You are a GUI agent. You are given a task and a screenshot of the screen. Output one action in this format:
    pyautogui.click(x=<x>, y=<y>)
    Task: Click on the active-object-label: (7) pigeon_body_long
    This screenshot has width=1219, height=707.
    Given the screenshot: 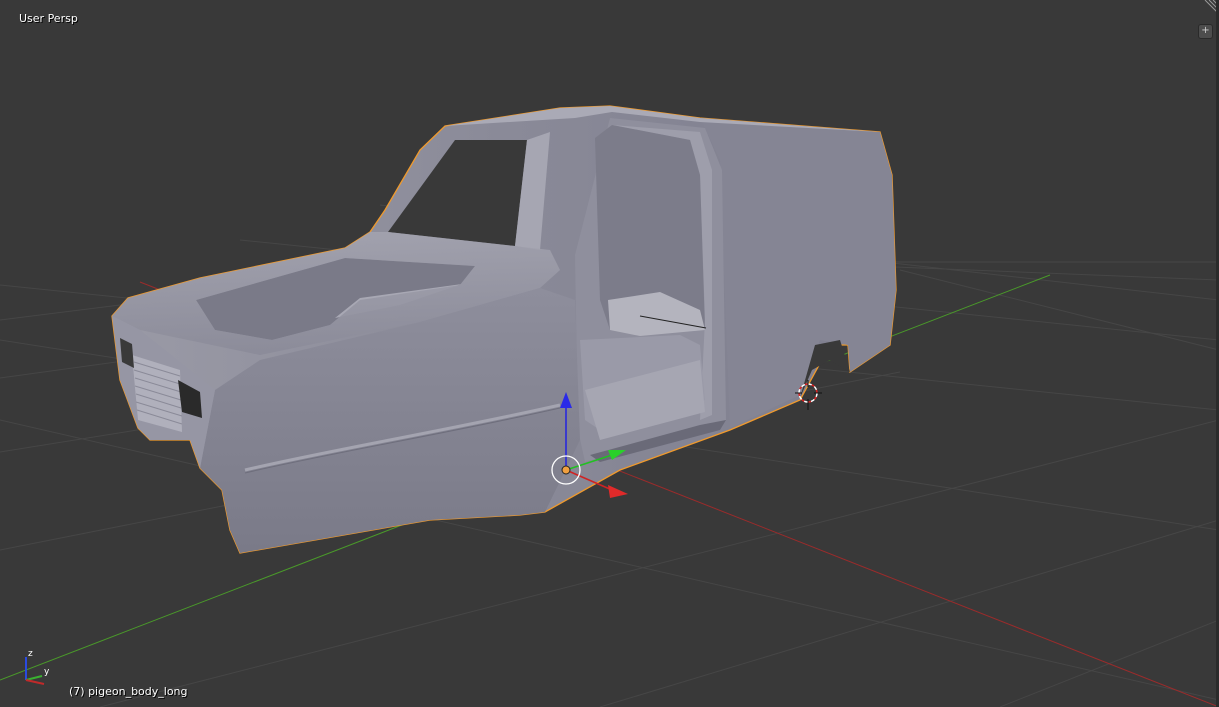 What is the action you would take?
    pyautogui.click(x=128, y=691)
    